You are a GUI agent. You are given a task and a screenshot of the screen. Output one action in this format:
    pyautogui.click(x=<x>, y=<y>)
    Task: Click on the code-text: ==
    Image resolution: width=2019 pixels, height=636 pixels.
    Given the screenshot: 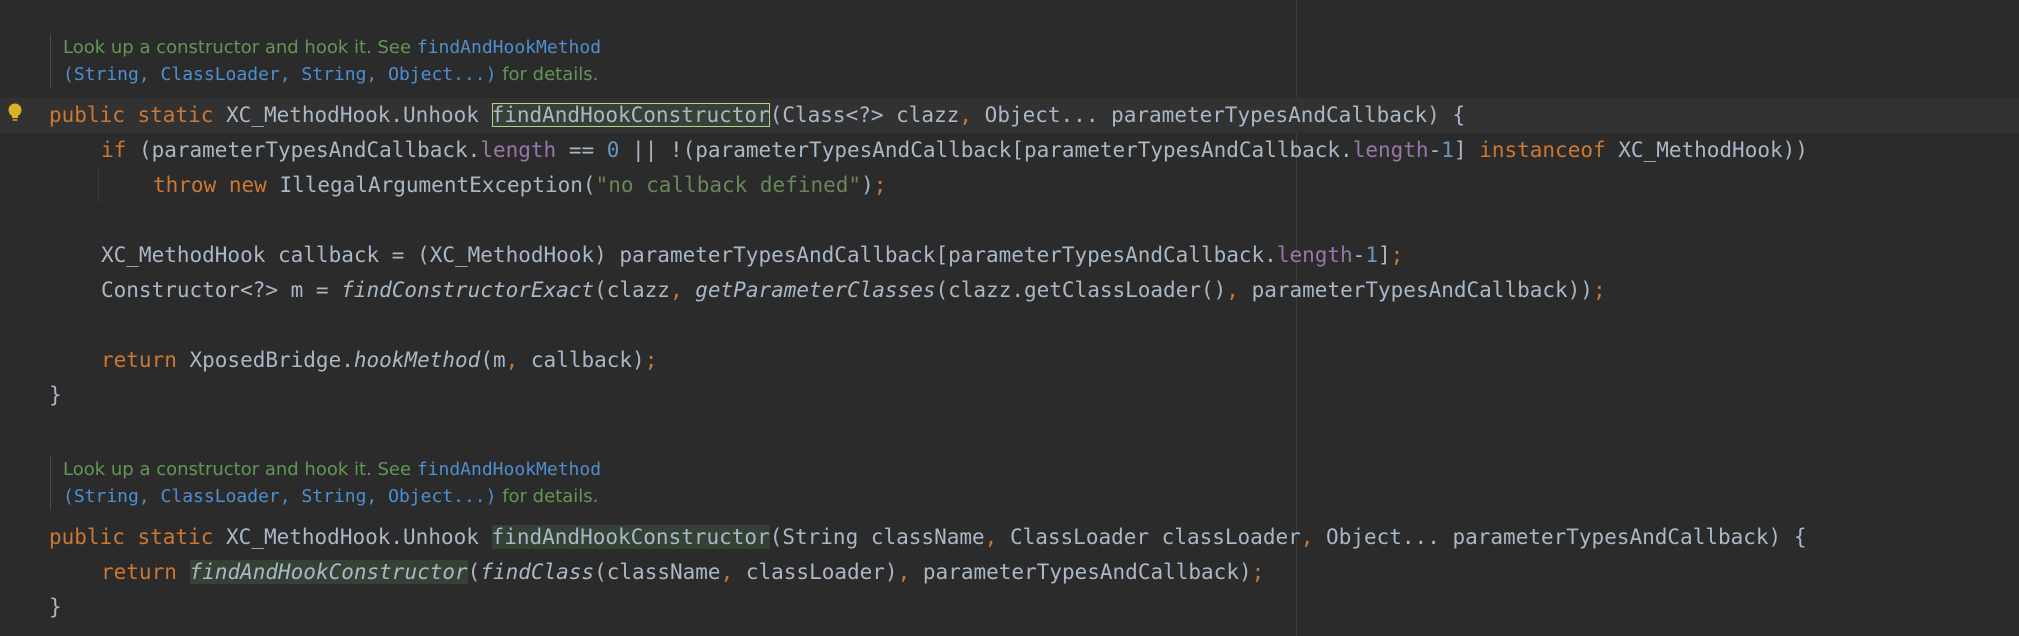 What is the action you would take?
    pyautogui.click(x=581, y=150)
    